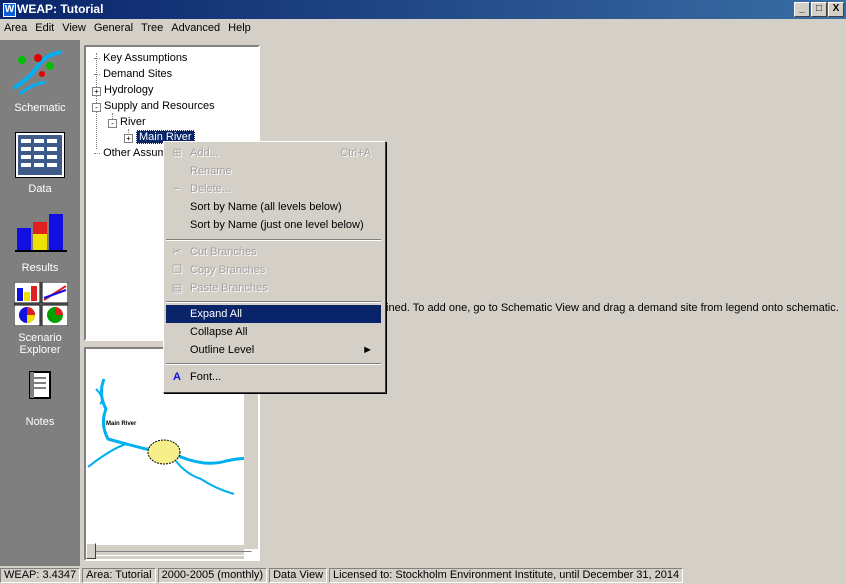  Describe the element at coordinates (44, 28) in the screenshot. I see `menu-edit: Edit` at that location.